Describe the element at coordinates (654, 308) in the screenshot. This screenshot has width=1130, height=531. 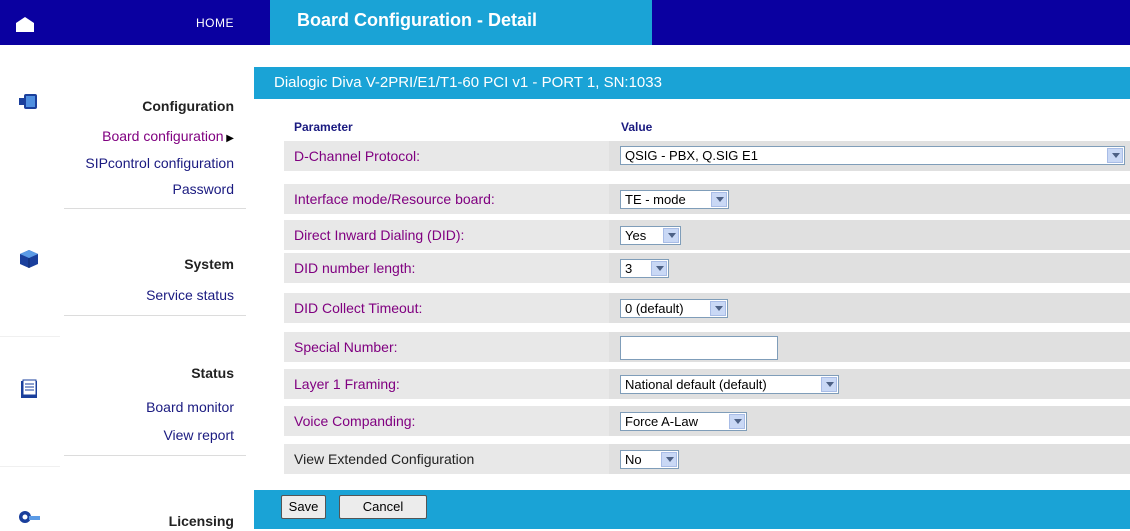
I see `select-value: 0 (default)` at that location.